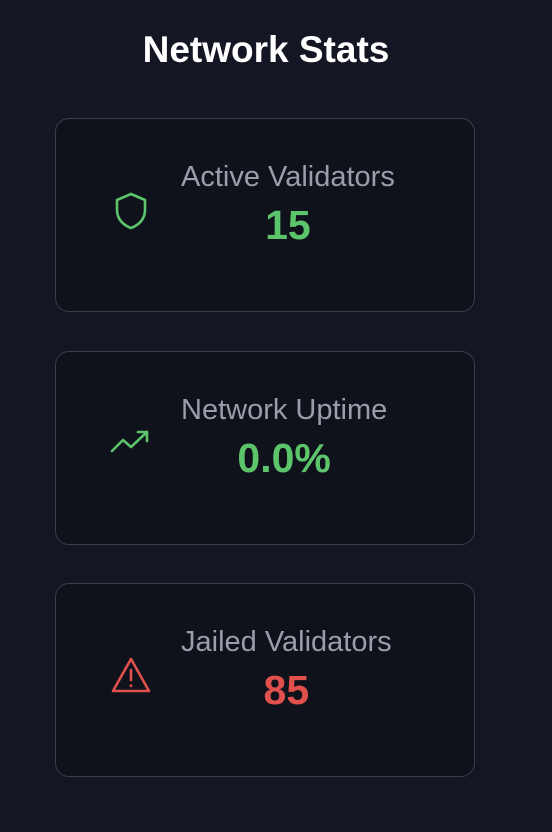  What do you see at coordinates (284, 458) in the screenshot?
I see `stat-value: 0.0%` at bounding box center [284, 458].